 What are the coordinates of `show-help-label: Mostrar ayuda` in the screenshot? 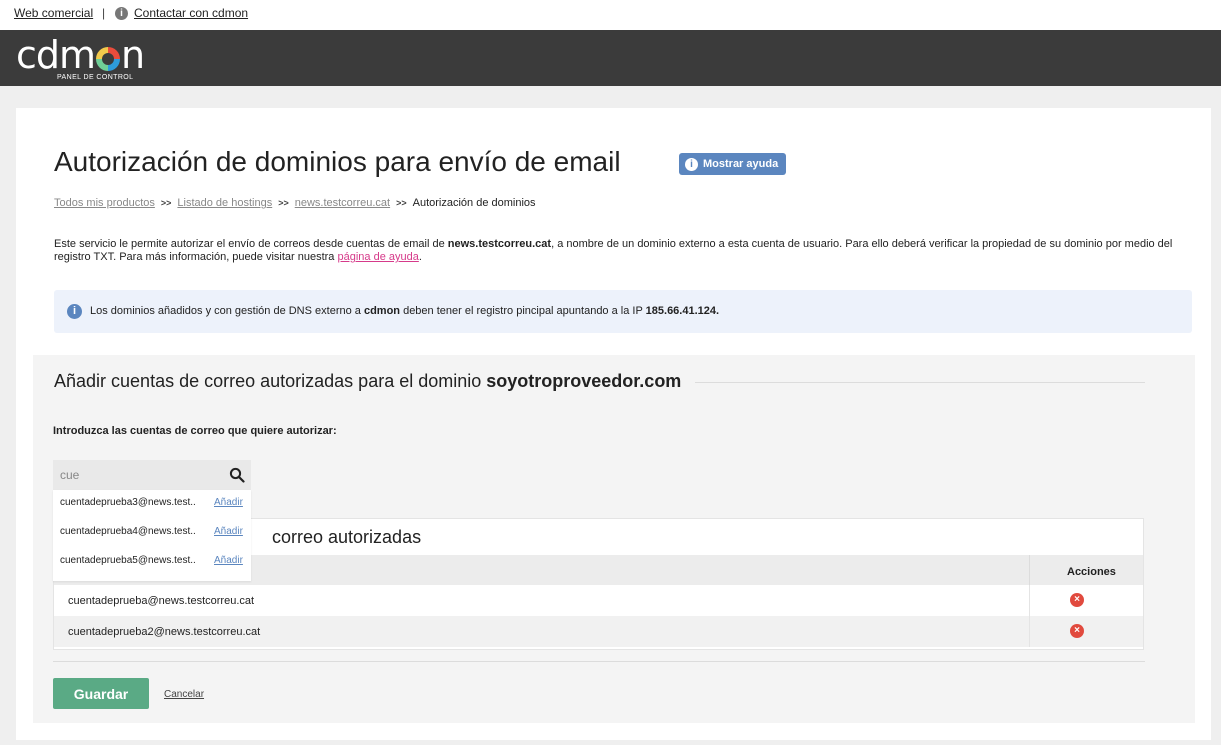 It's located at (741, 164).